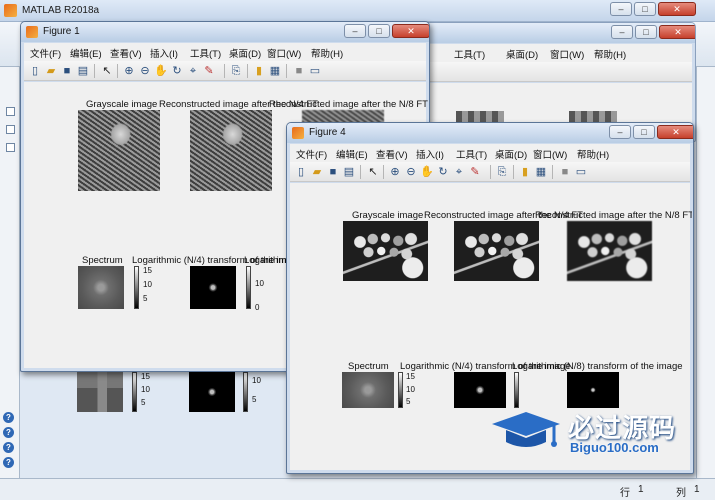 Image resolution: width=715 pixels, height=500 pixels. Describe the element at coordinates (298, 133) in the screenshot. I see `matlab-figure-icon` at that location.